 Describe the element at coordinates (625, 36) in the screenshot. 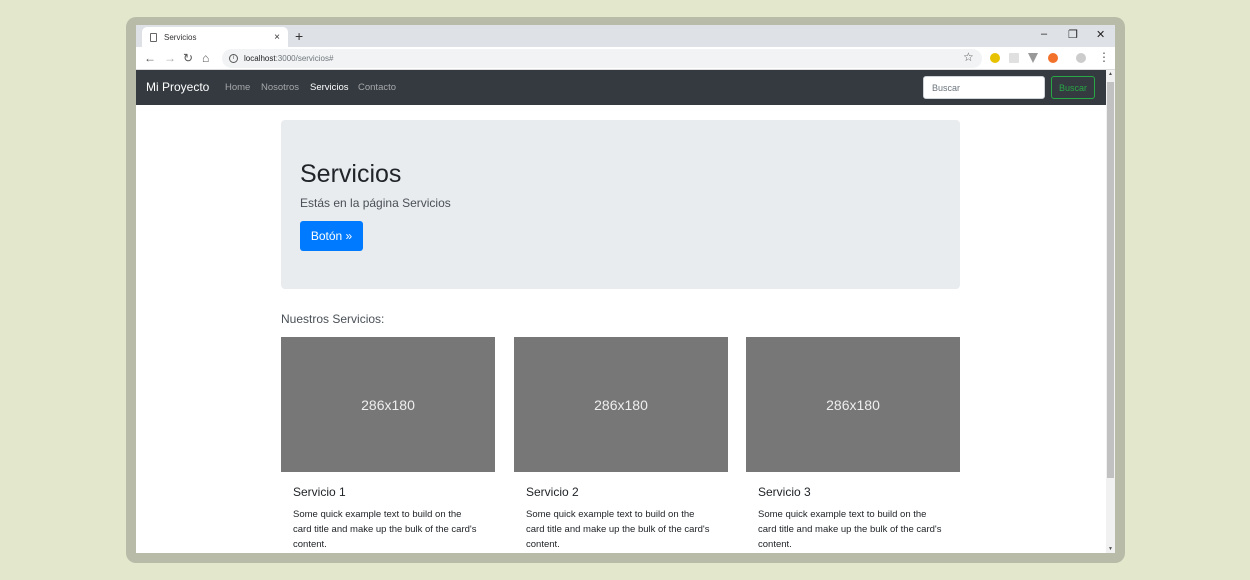

I see `tab-strip: Servicios × + – ❐ ✕` at that location.